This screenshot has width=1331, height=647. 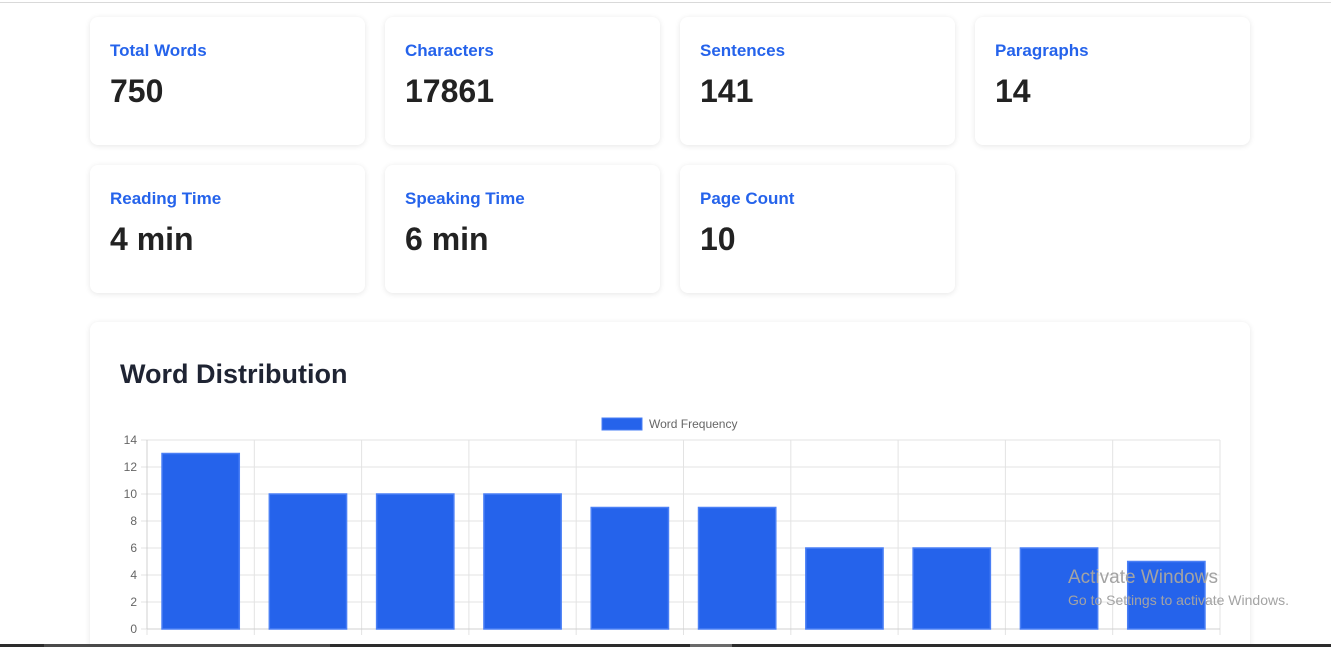 I want to click on y-tick-label: 4, so click(x=133, y=575).